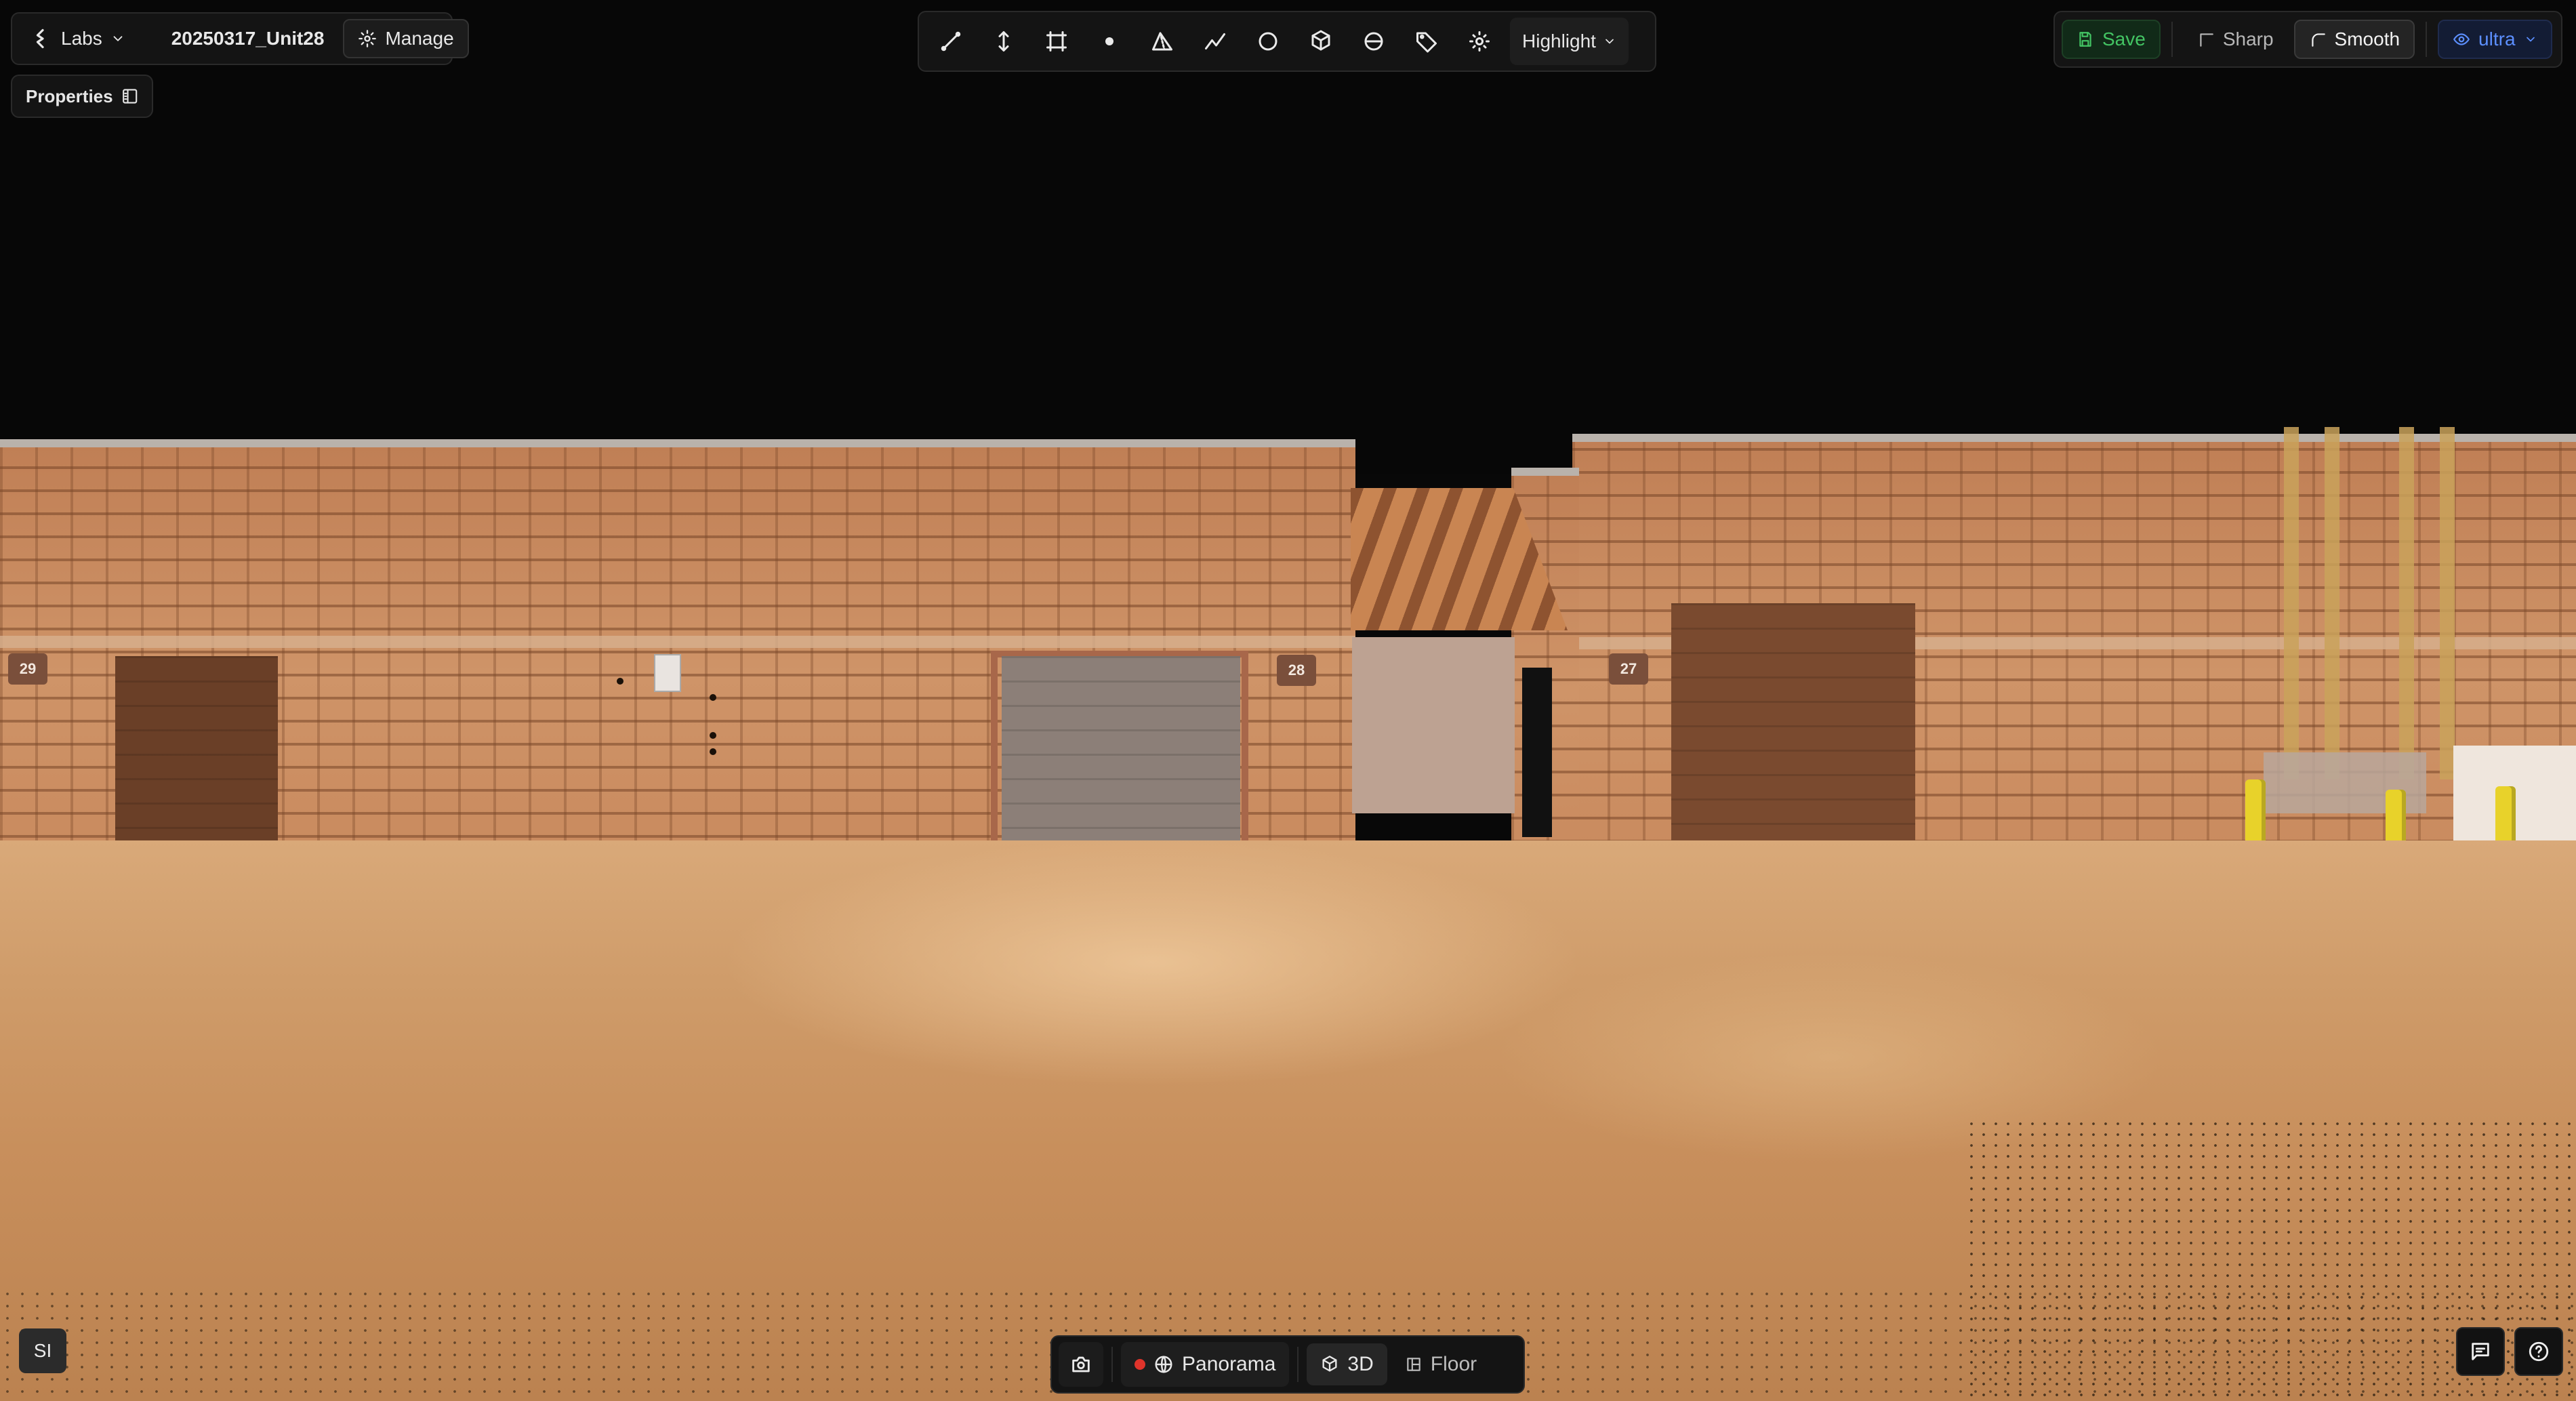  Describe the element at coordinates (1537, 752) in the screenshot. I see `entry-door` at that location.